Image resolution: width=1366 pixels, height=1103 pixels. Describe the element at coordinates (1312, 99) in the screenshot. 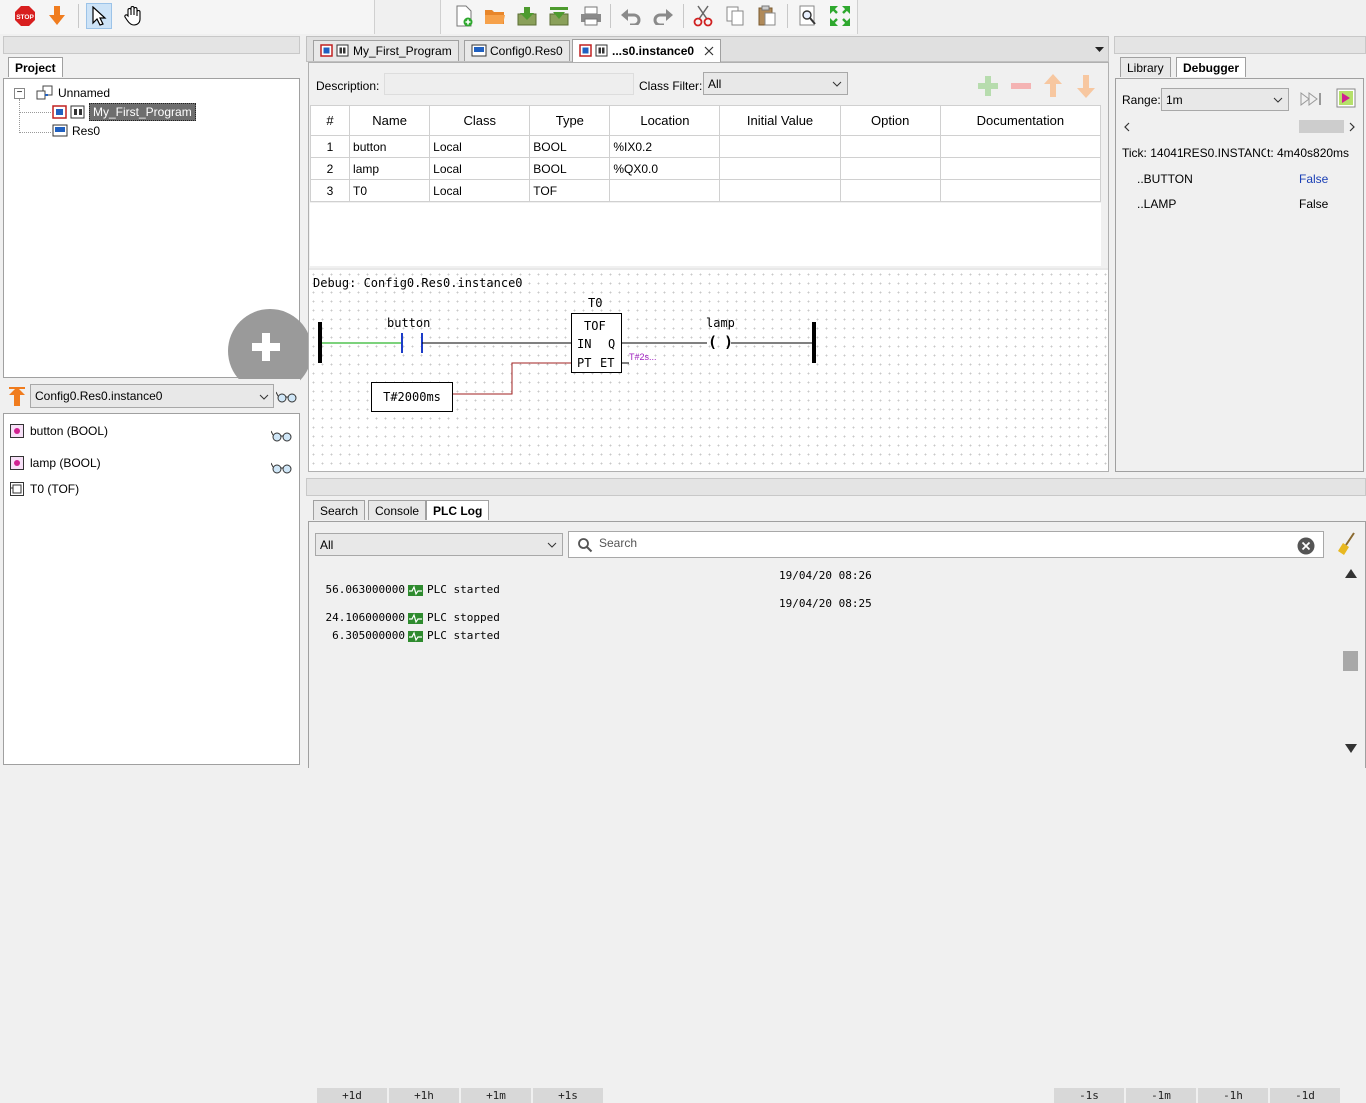

I see `skip-forward-icon` at that location.